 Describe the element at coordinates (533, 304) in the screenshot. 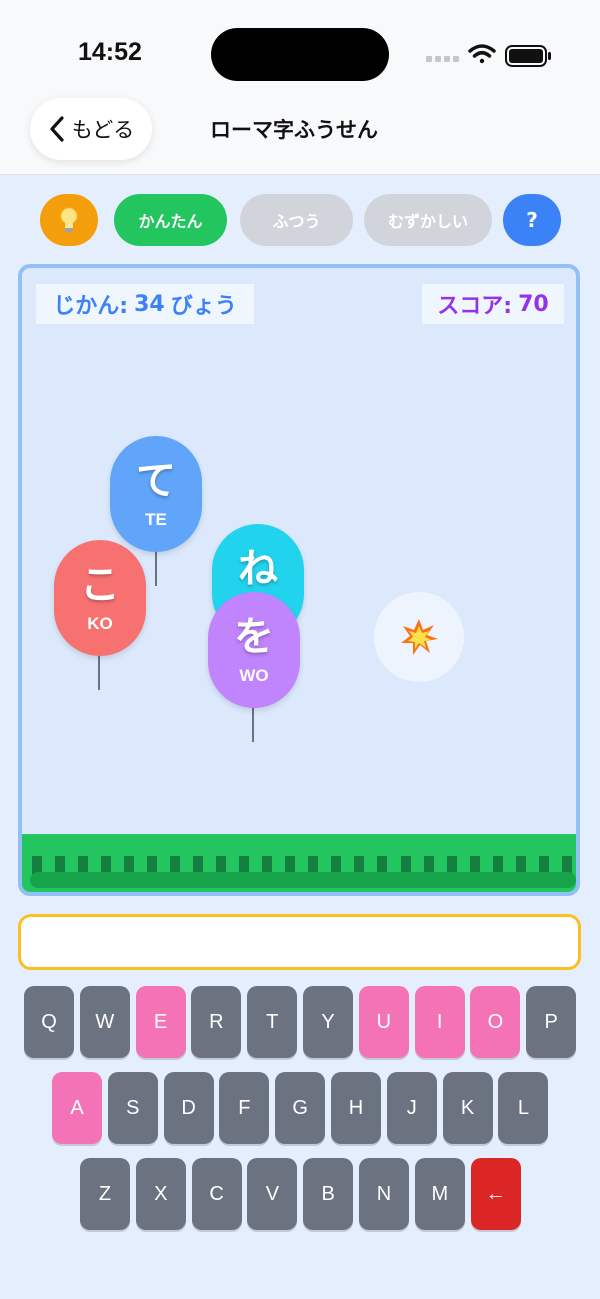

I see `score-value: 70` at that location.